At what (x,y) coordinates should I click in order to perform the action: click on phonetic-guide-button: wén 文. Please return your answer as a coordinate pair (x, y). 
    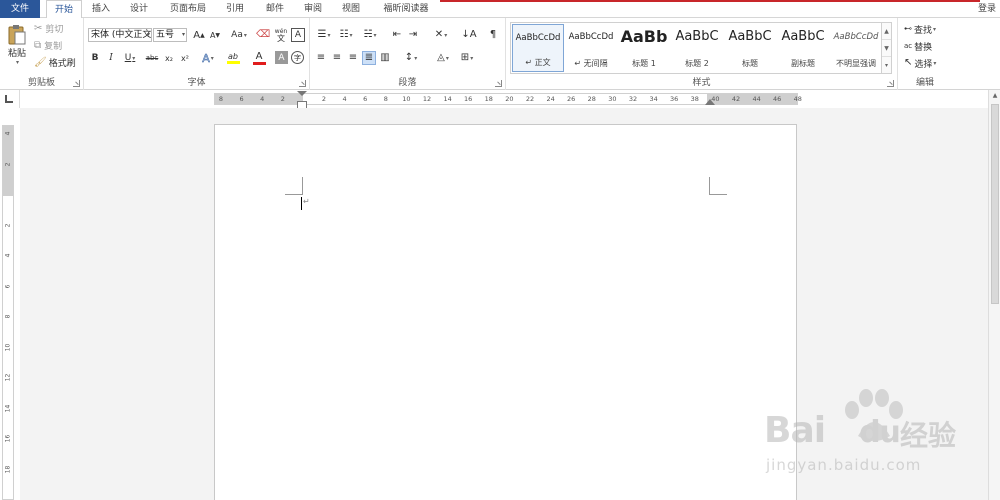
    Looking at the image, I should click on (281, 35).